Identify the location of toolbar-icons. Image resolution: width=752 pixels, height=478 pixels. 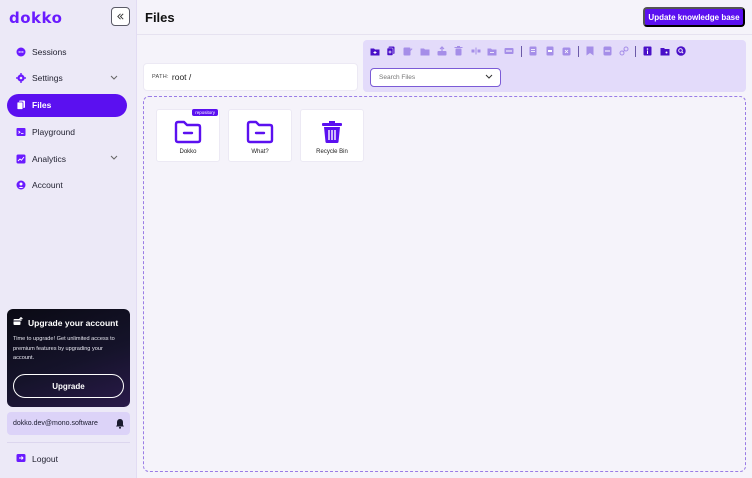
(531, 51).